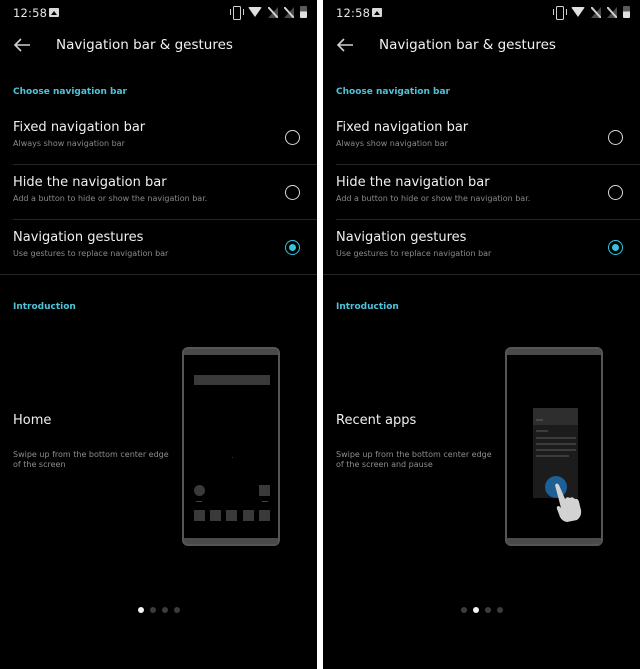 This screenshot has height=669, width=640. I want to click on search-bar-shape, so click(232, 380).